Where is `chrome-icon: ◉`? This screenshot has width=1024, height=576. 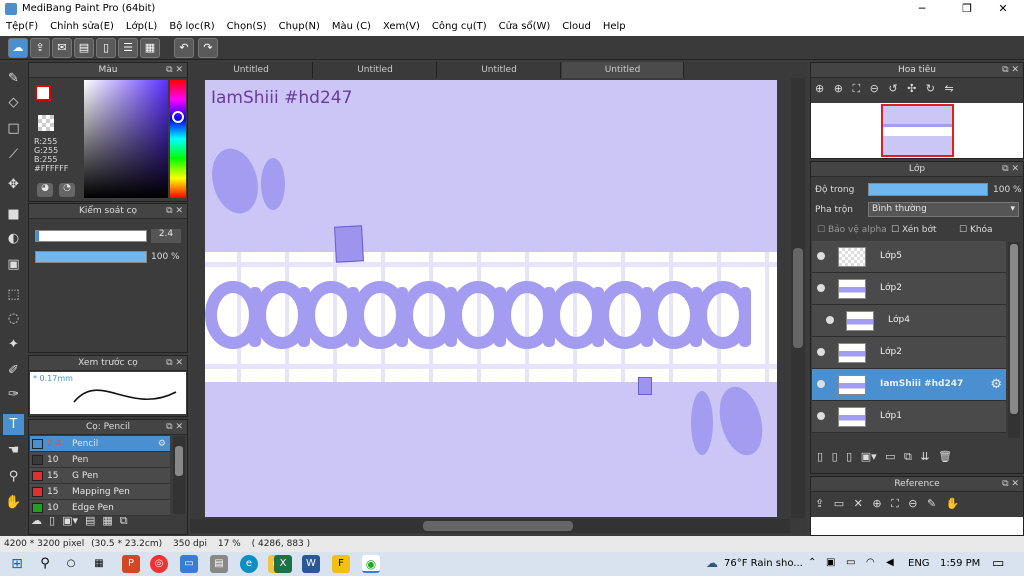
chrome-icon: ◉ is located at coordinates (371, 564).